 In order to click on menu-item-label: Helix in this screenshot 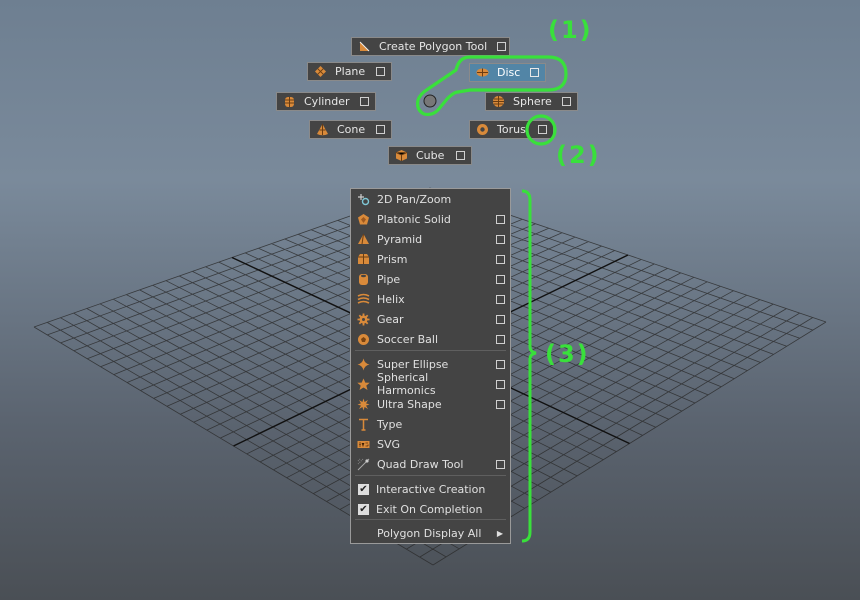, I will do `click(391, 299)`.